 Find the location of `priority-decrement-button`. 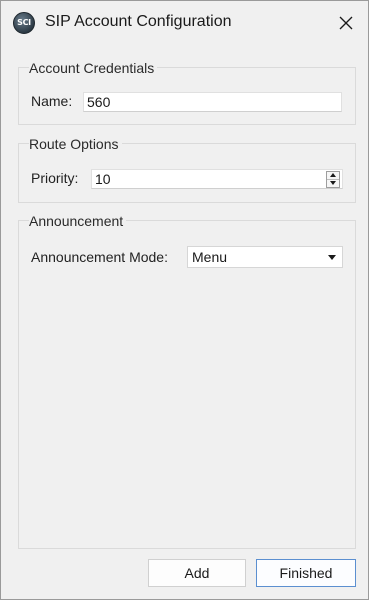

priority-decrement-button is located at coordinates (333, 183).